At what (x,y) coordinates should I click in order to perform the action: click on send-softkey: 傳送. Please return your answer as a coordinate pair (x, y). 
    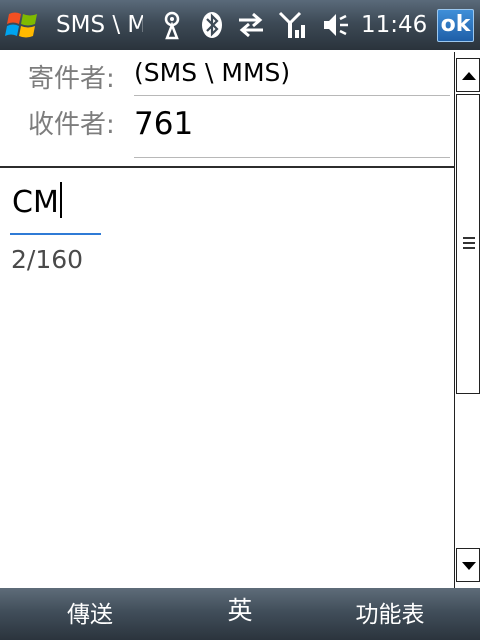
    Looking at the image, I should click on (90, 614).